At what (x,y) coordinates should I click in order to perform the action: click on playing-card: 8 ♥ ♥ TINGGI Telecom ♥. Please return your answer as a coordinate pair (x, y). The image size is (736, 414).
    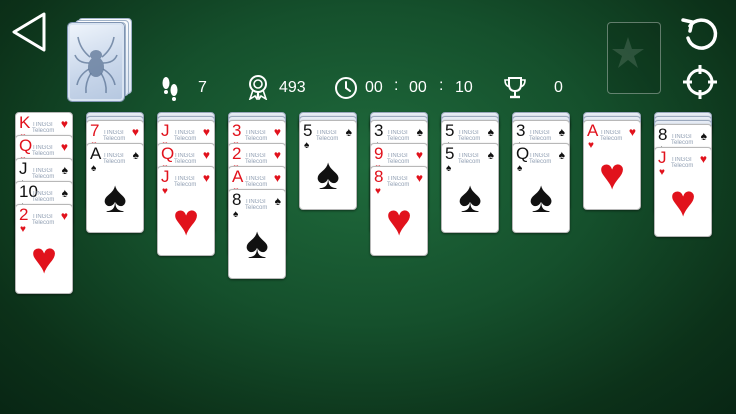
    Looking at the image, I should click on (399, 211).